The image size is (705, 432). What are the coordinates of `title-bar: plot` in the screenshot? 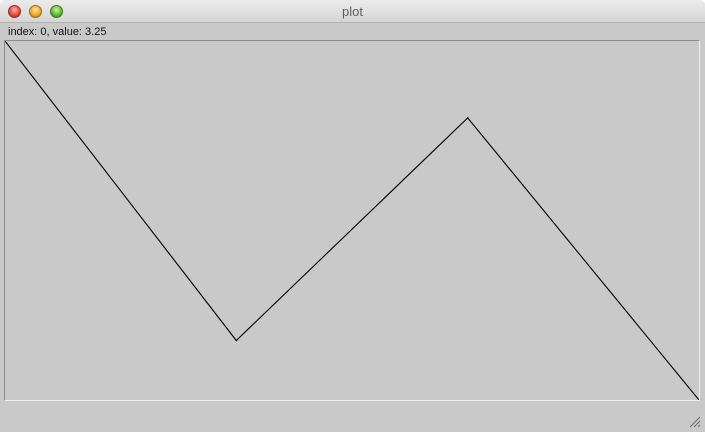 It's located at (352, 11).